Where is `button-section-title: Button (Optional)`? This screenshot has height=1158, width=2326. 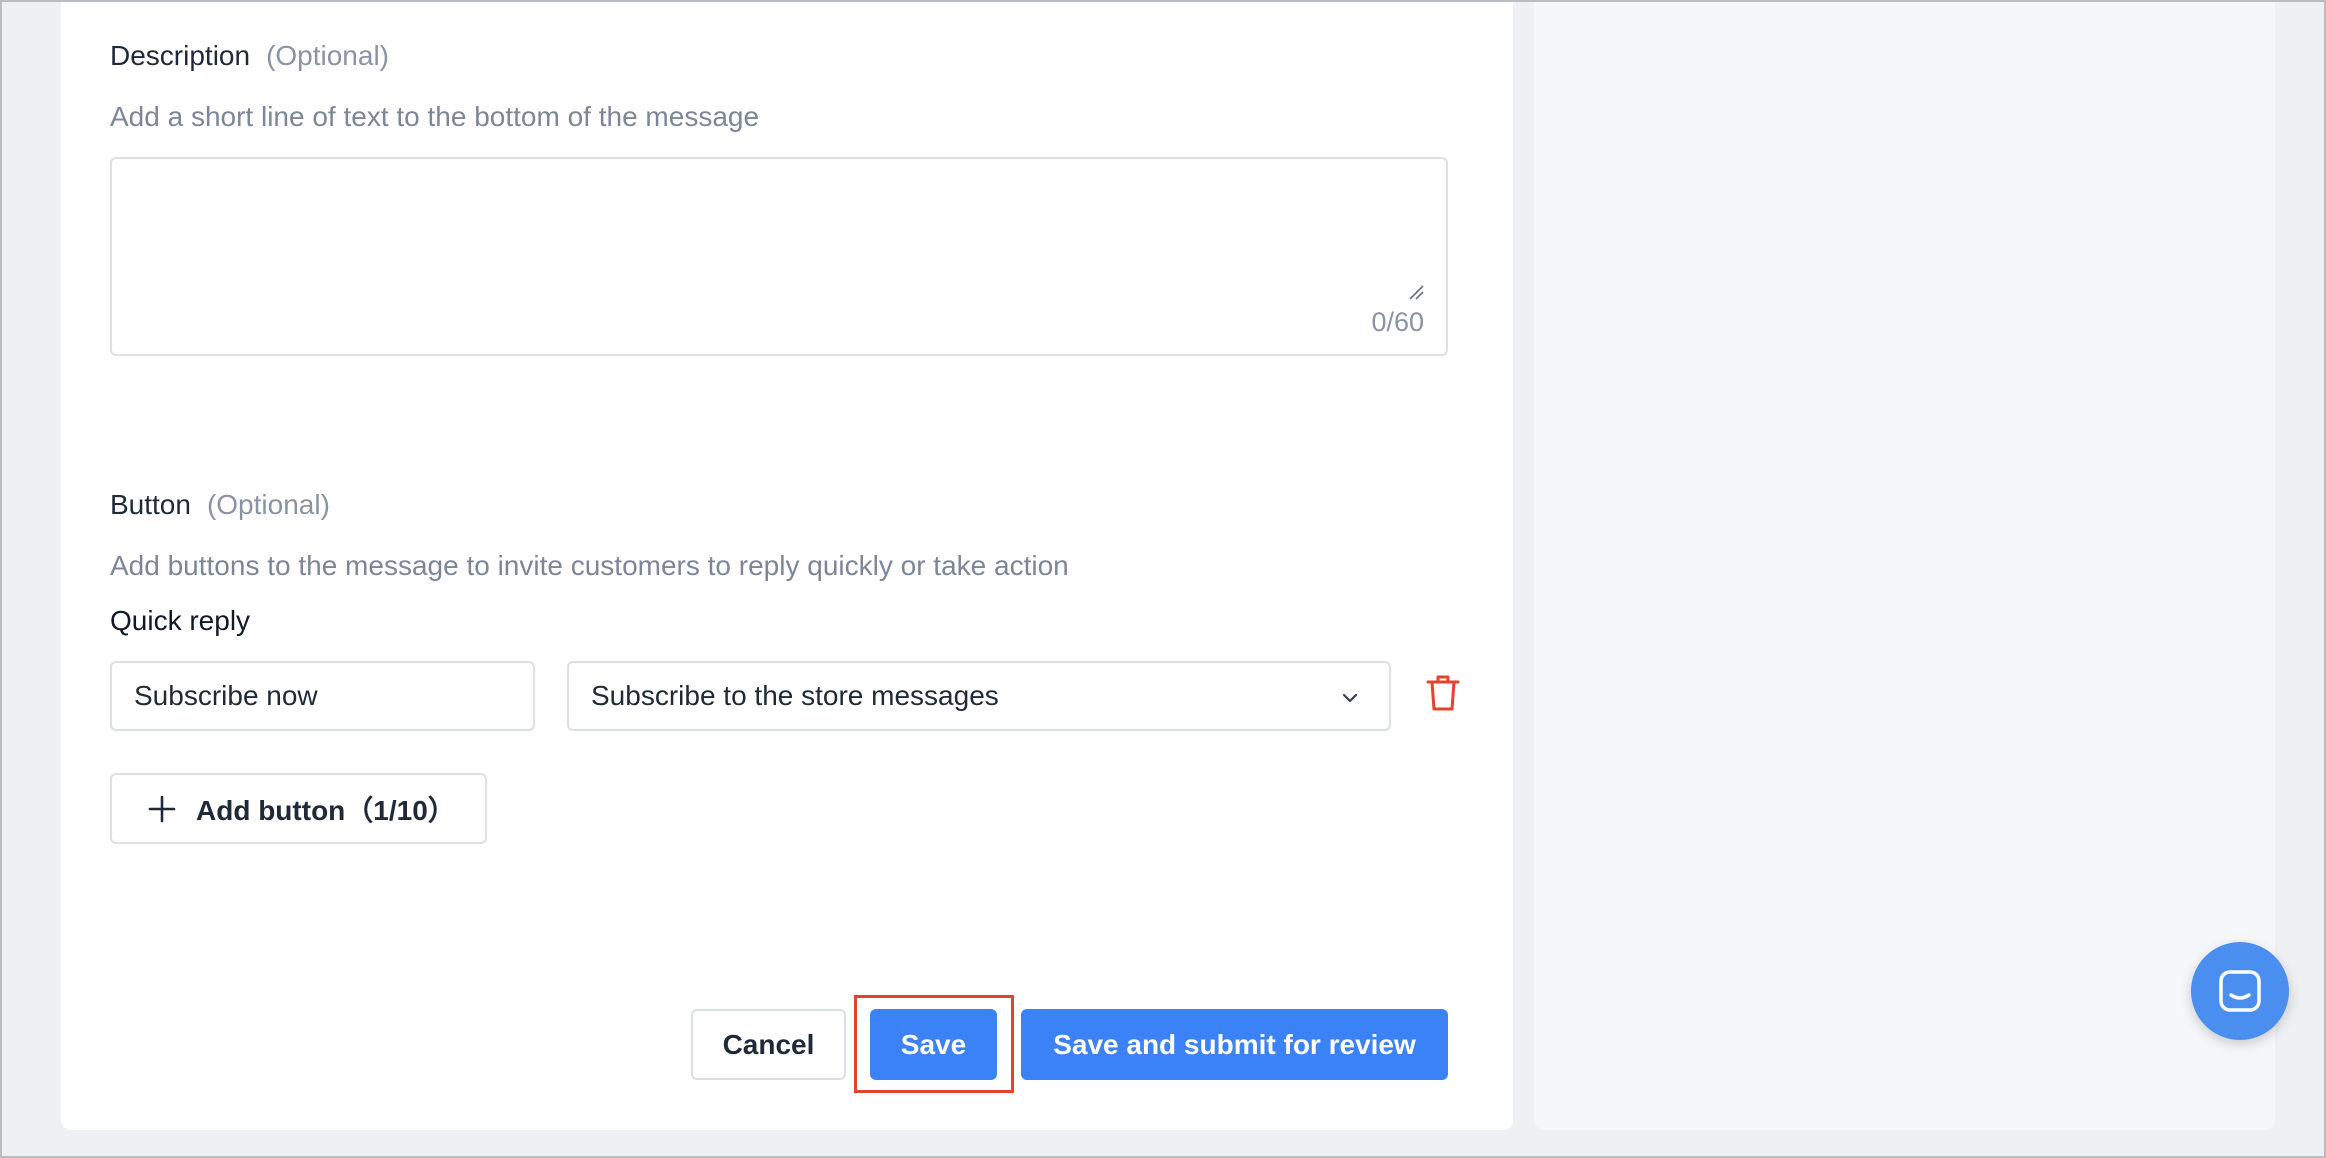
button-section-title: Button (Optional) is located at coordinates (220, 505).